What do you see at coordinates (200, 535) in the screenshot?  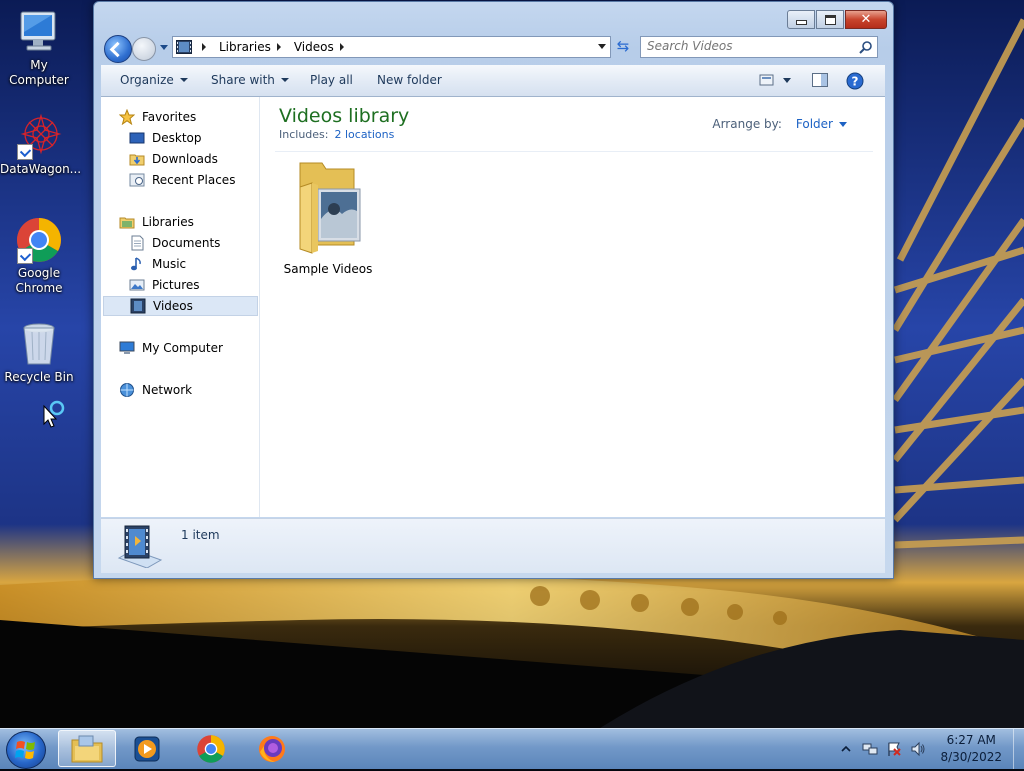 I see `item-count: 1 item` at bounding box center [200, 535].